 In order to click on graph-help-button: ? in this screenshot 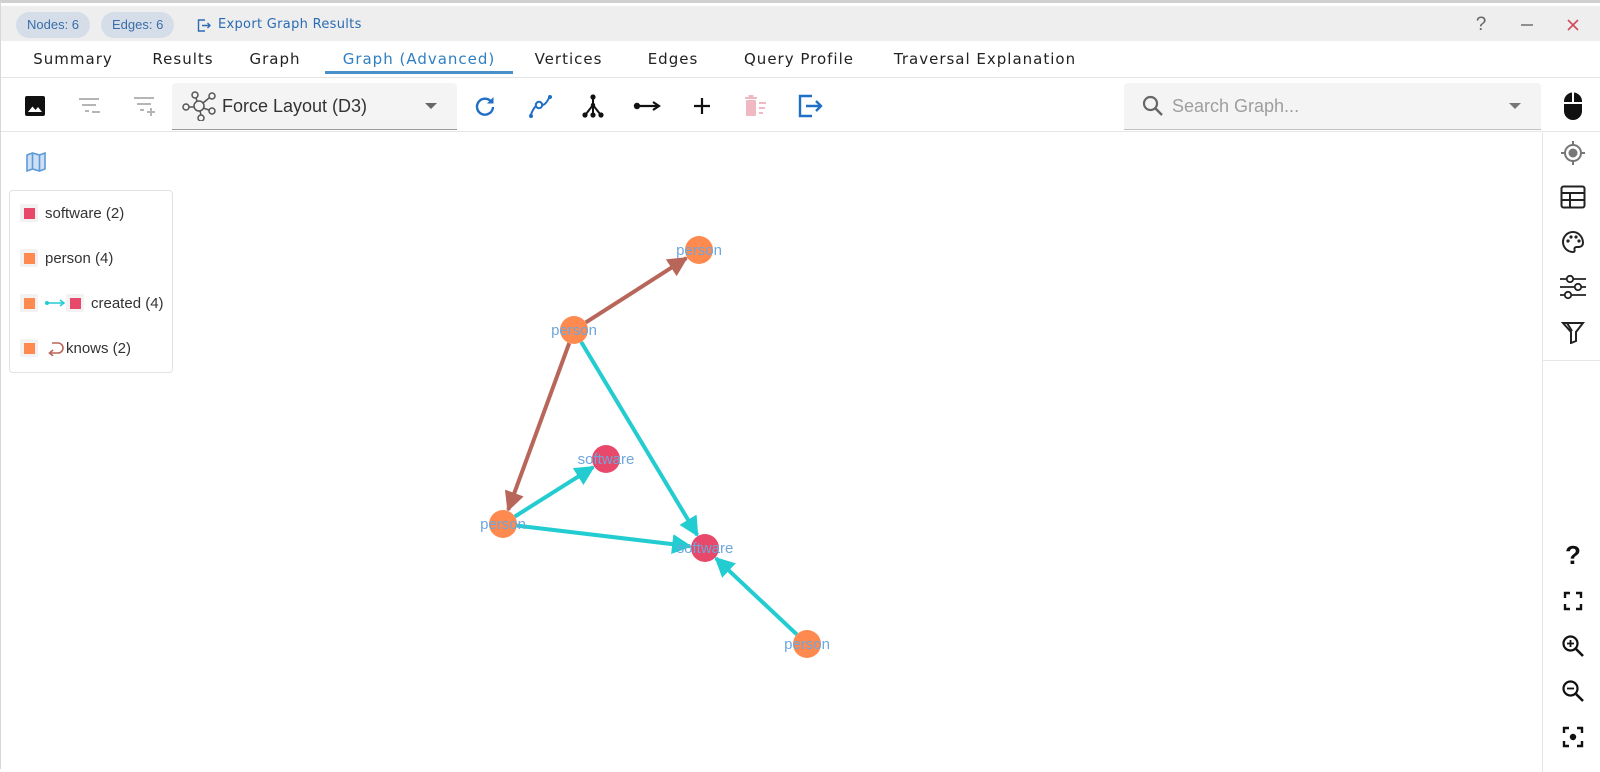, I will do `click(1573, 555)`.